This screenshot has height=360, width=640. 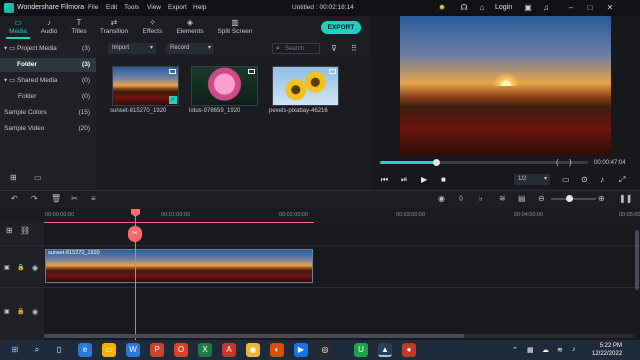 What do you see at coordinates (190, 27) in the screenshot?
I see `tab-elements: ◈ Elements` at bounding box center [190, 27].